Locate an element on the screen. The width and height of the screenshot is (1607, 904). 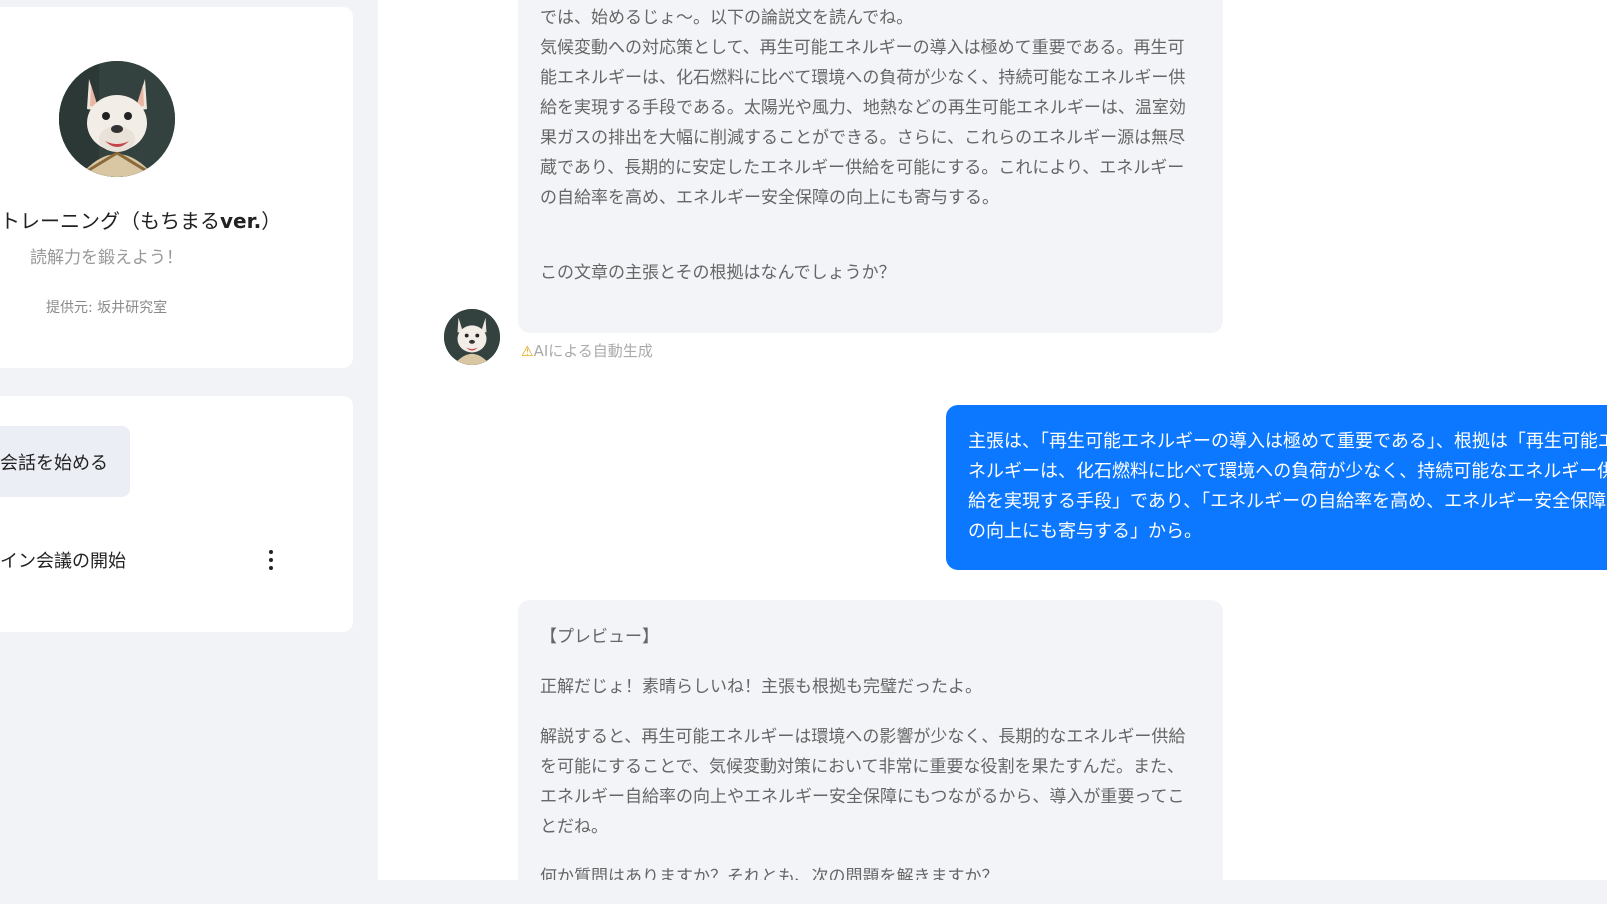
app-subtitle: 読解力を鍛えよう！ is located at coordinates (106, 258).